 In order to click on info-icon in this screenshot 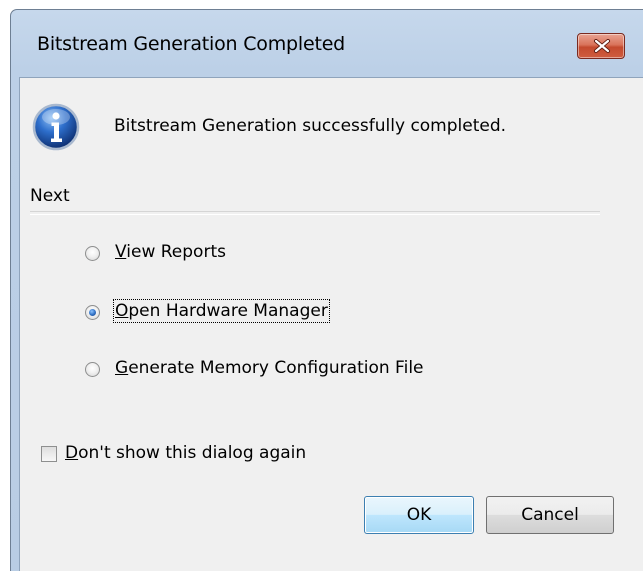, I will do `click(56, 127)`.